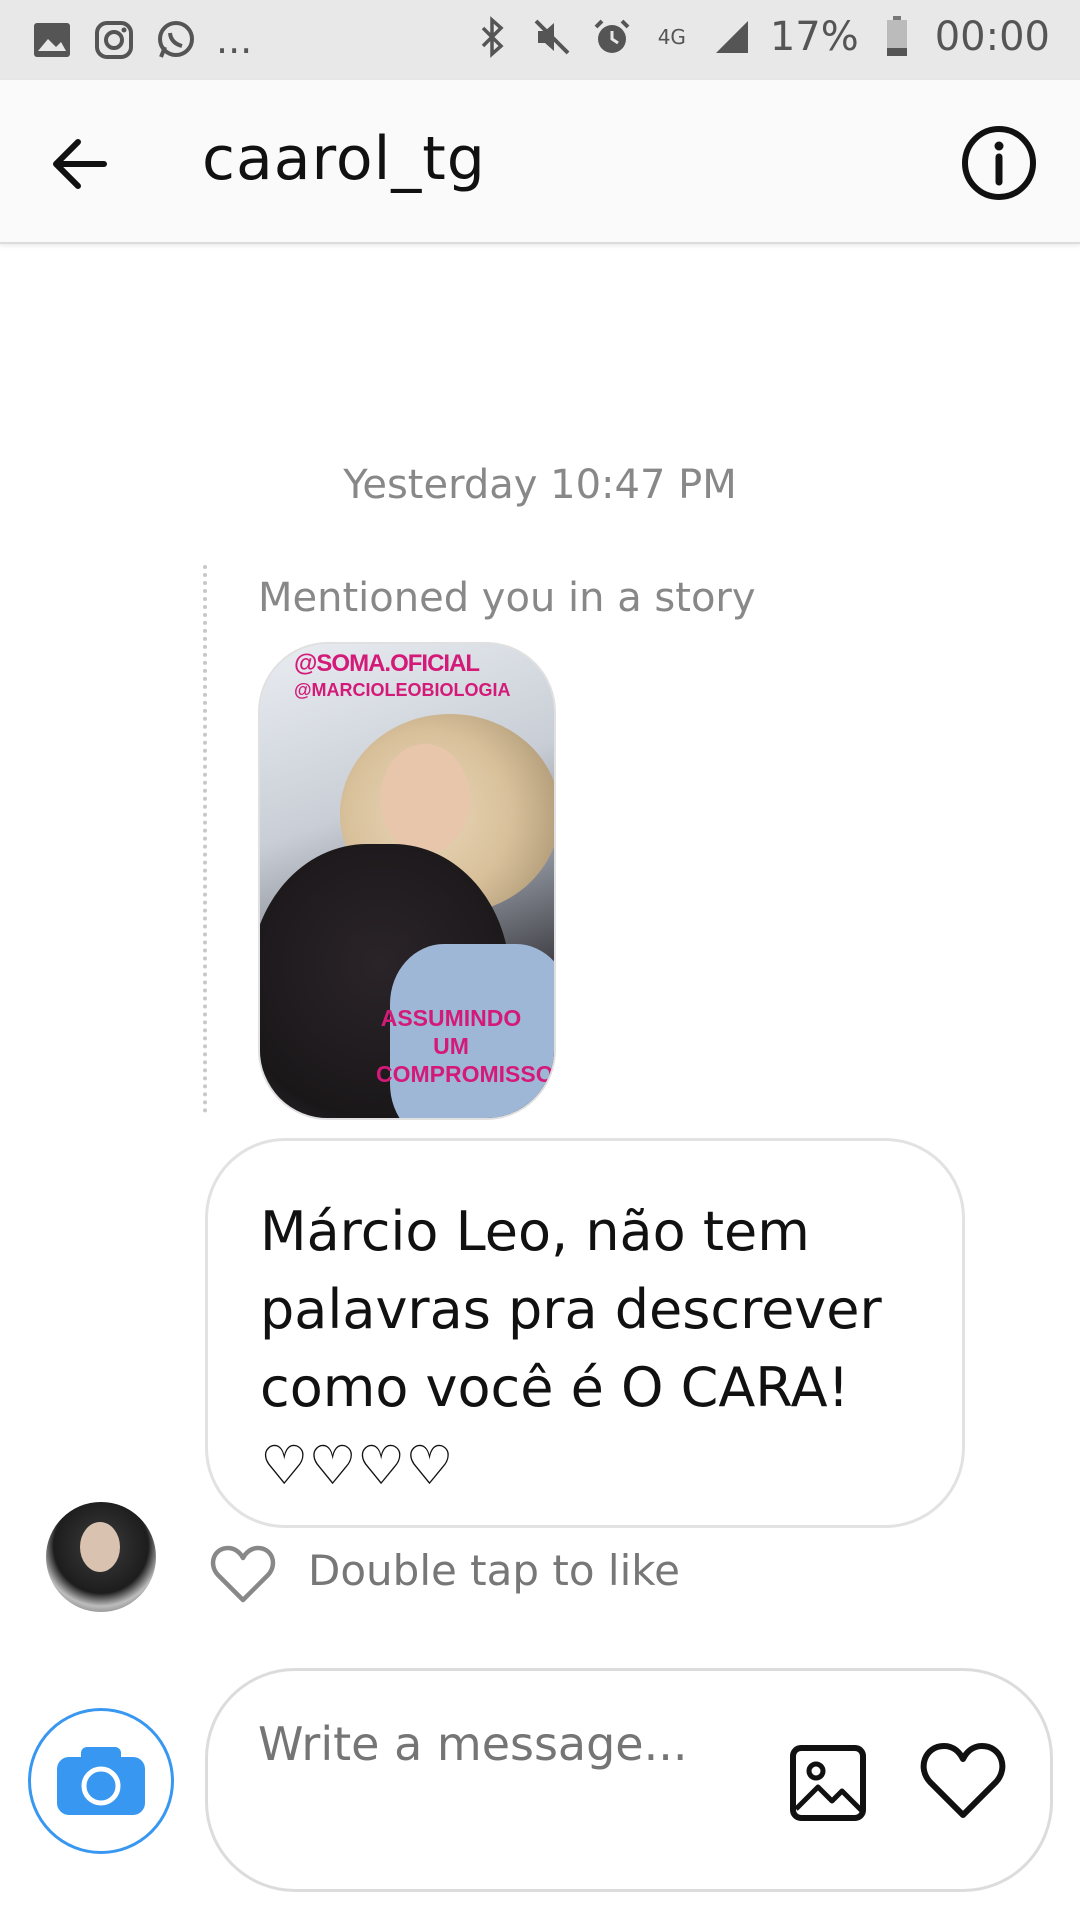 This screenshot has width=1080, height=1920. What do you see at coordinates (552, 37) in the screenshot?
I see `mute-icon` at bounding box center [552, 37].